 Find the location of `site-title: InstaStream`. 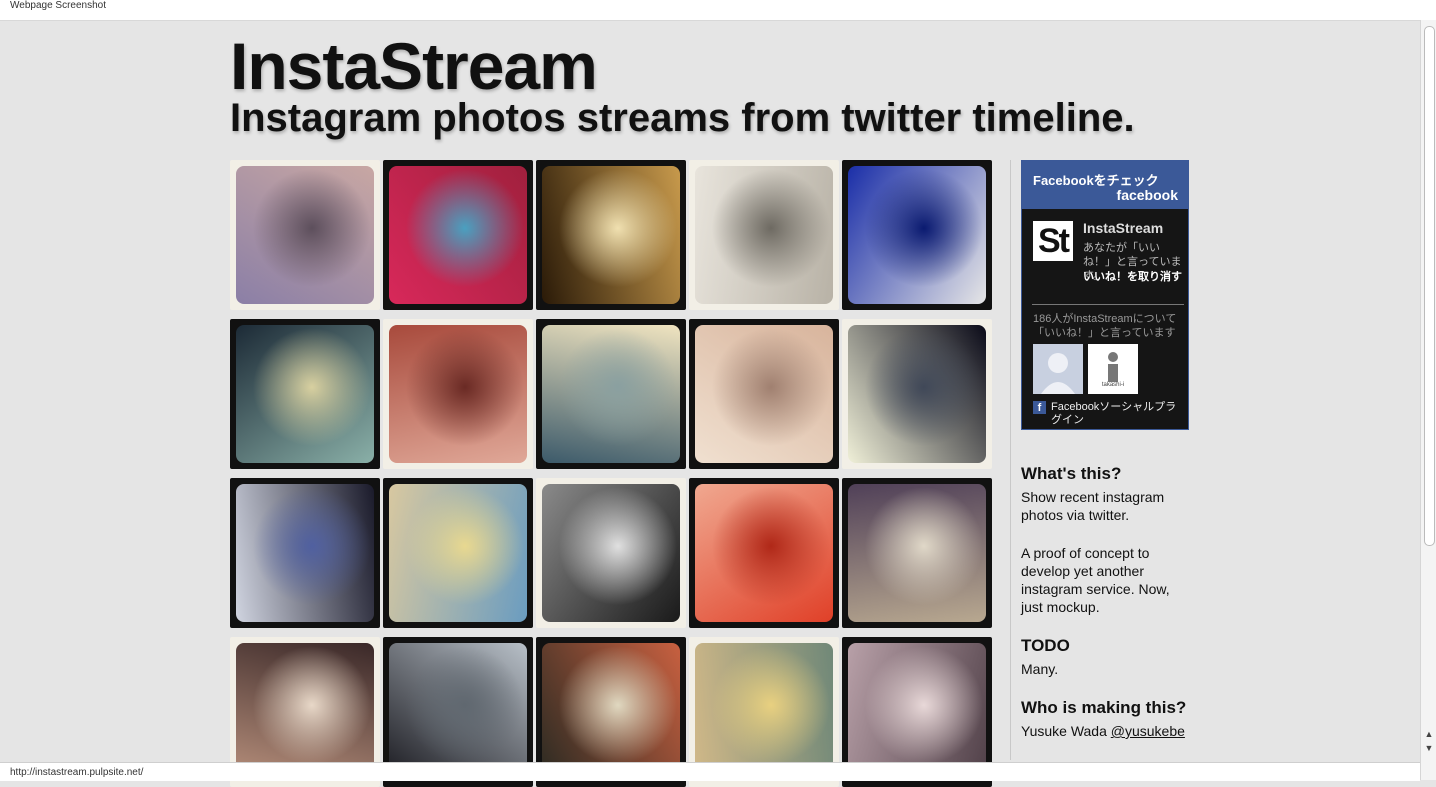

site-title: InstaStream is located at coordinates (414, 66).